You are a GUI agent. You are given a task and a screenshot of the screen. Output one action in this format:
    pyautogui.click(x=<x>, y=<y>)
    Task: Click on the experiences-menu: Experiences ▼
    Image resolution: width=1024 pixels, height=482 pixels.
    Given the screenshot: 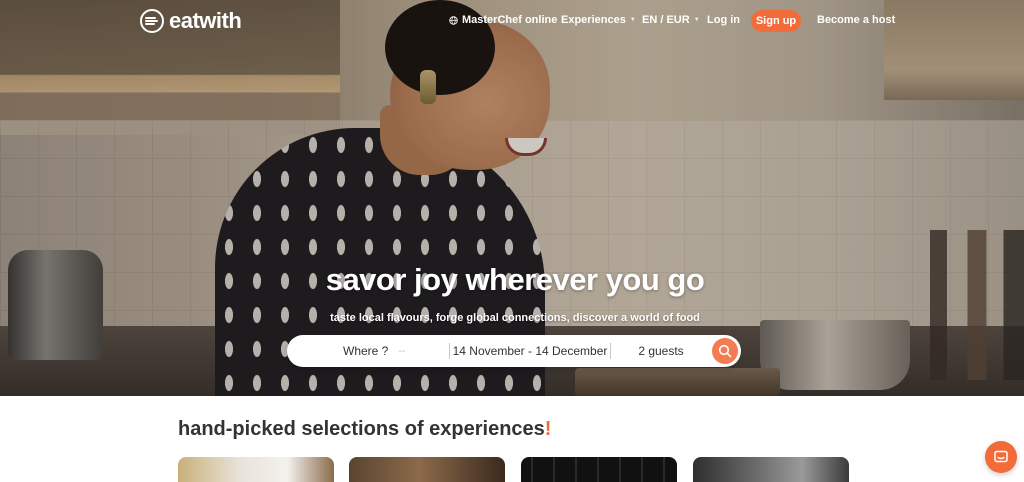 What is the action you would take?
    pyautogui.click(x=598, y=20)
    